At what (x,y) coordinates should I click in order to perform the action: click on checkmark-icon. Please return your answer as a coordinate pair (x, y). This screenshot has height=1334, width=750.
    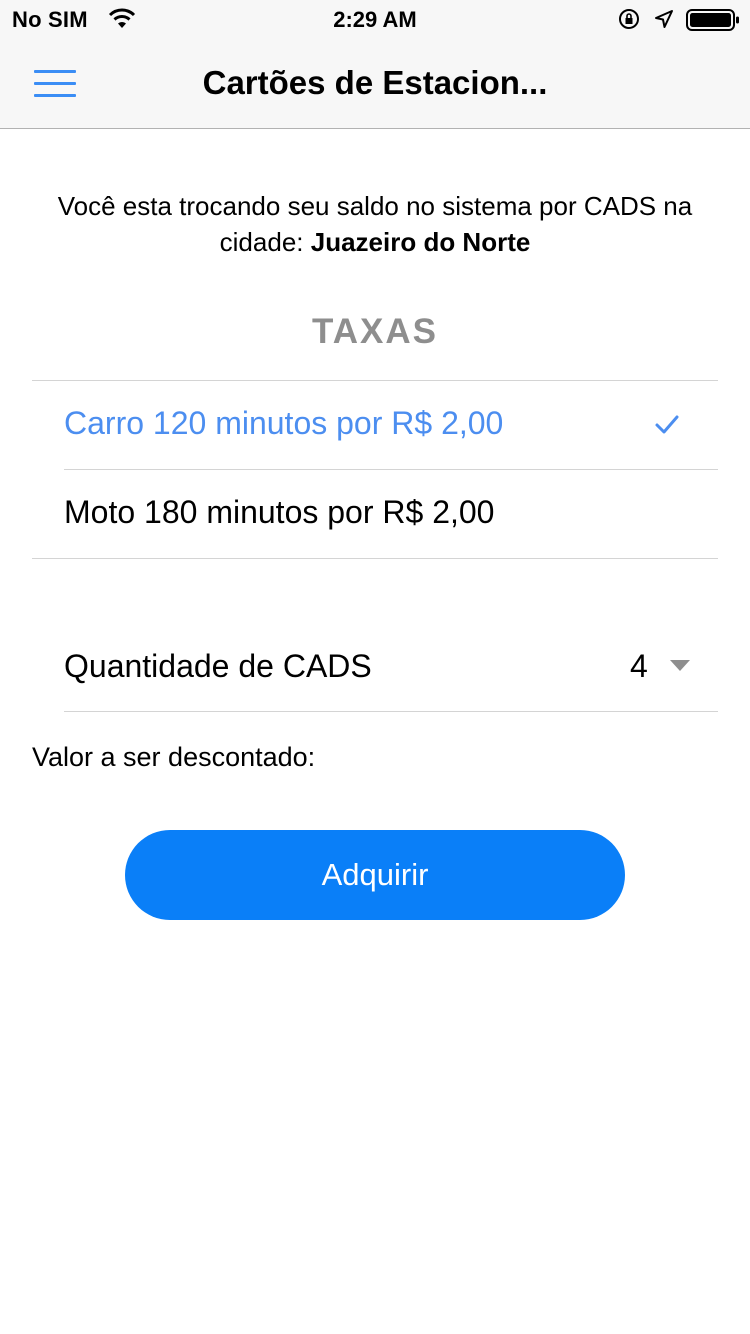
    Looking at the image, I should click on (667, 424).